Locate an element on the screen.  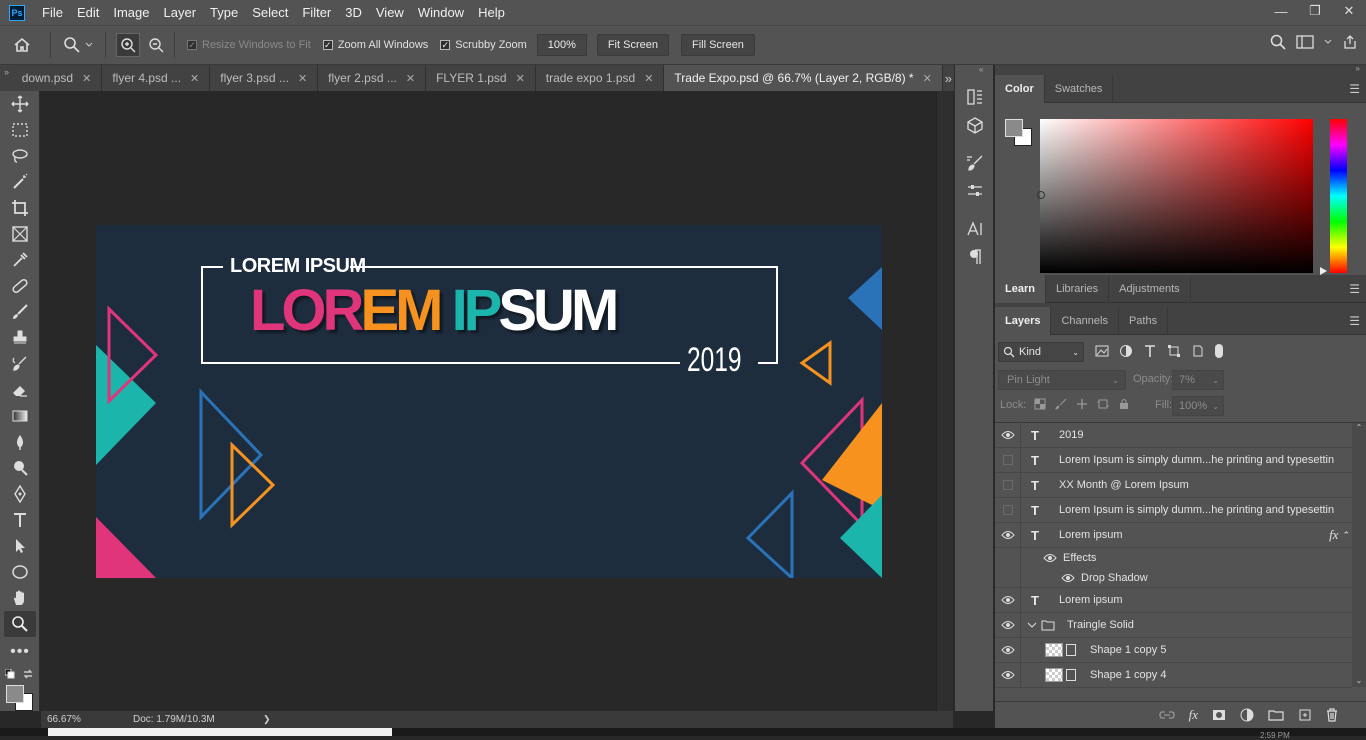
default-colors-icon is located at coordinates (10, 674).